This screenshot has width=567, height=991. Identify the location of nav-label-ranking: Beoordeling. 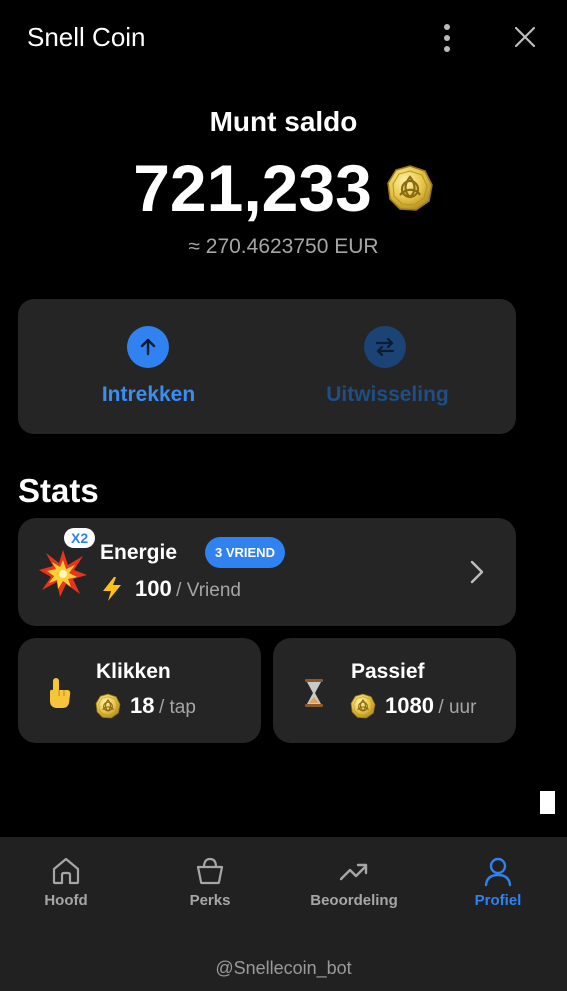
(354, 900).